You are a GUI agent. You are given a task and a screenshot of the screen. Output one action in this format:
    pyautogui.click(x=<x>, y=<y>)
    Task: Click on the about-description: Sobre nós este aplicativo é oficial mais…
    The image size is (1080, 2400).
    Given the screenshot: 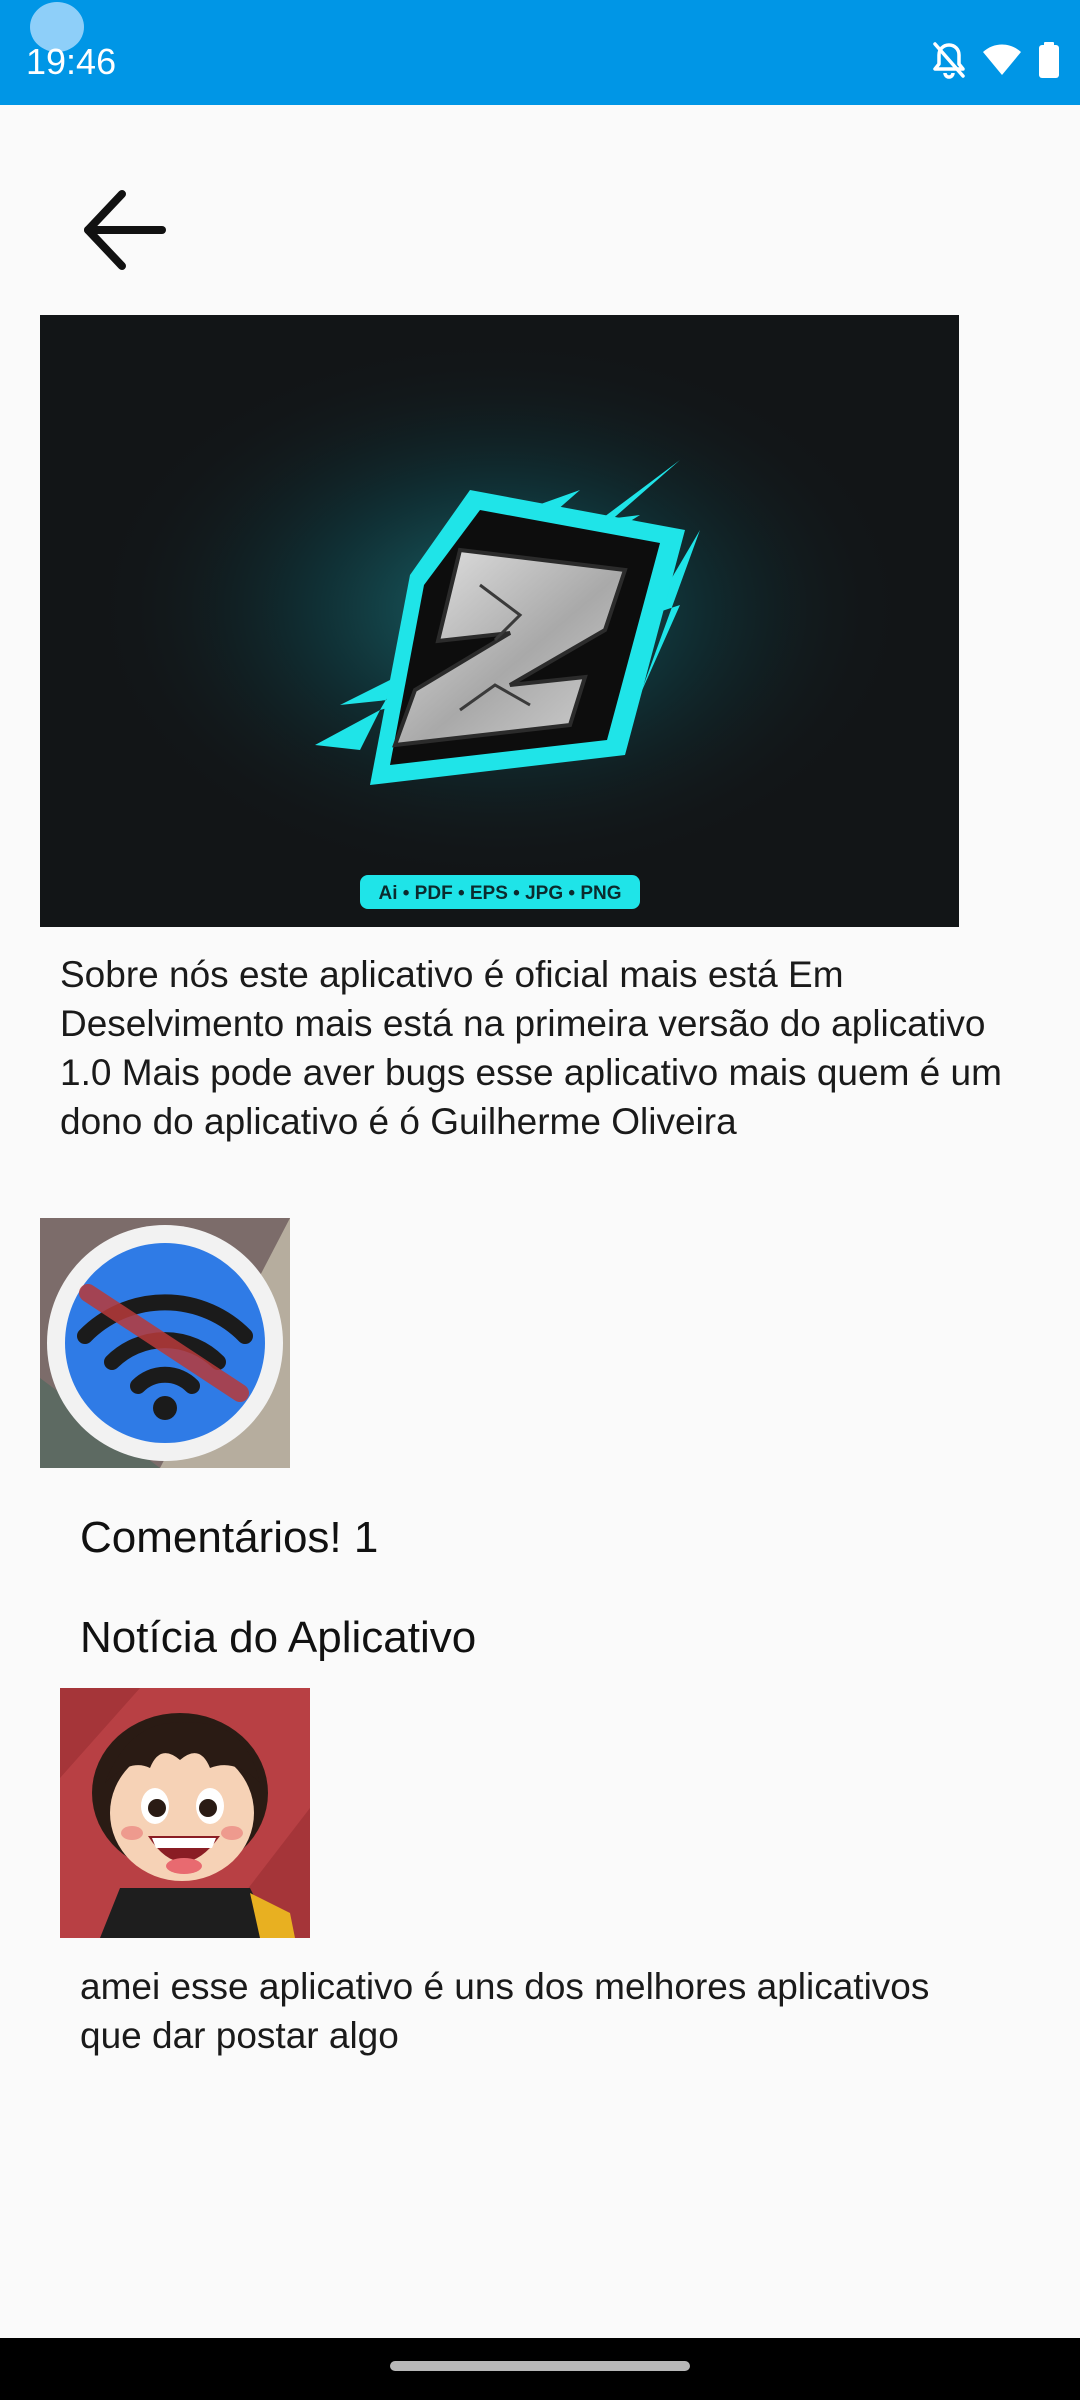 What is the action you would take?
    pyautogui.click(x=531, y=1048)
    